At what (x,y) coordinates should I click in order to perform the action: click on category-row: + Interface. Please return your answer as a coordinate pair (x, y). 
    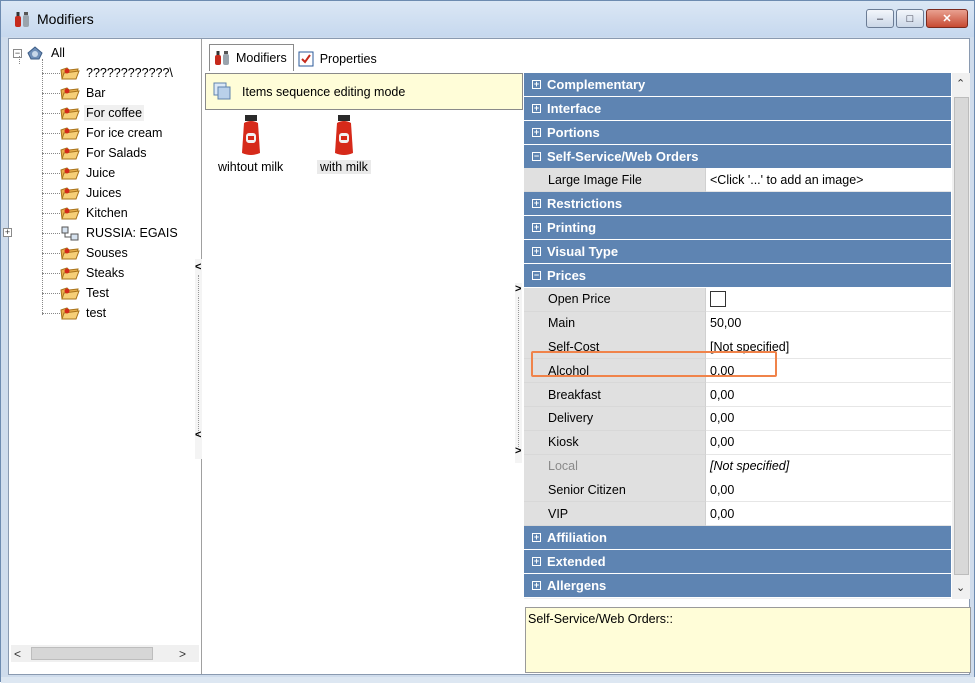
    Looking at the image, I should click on (737, 108).